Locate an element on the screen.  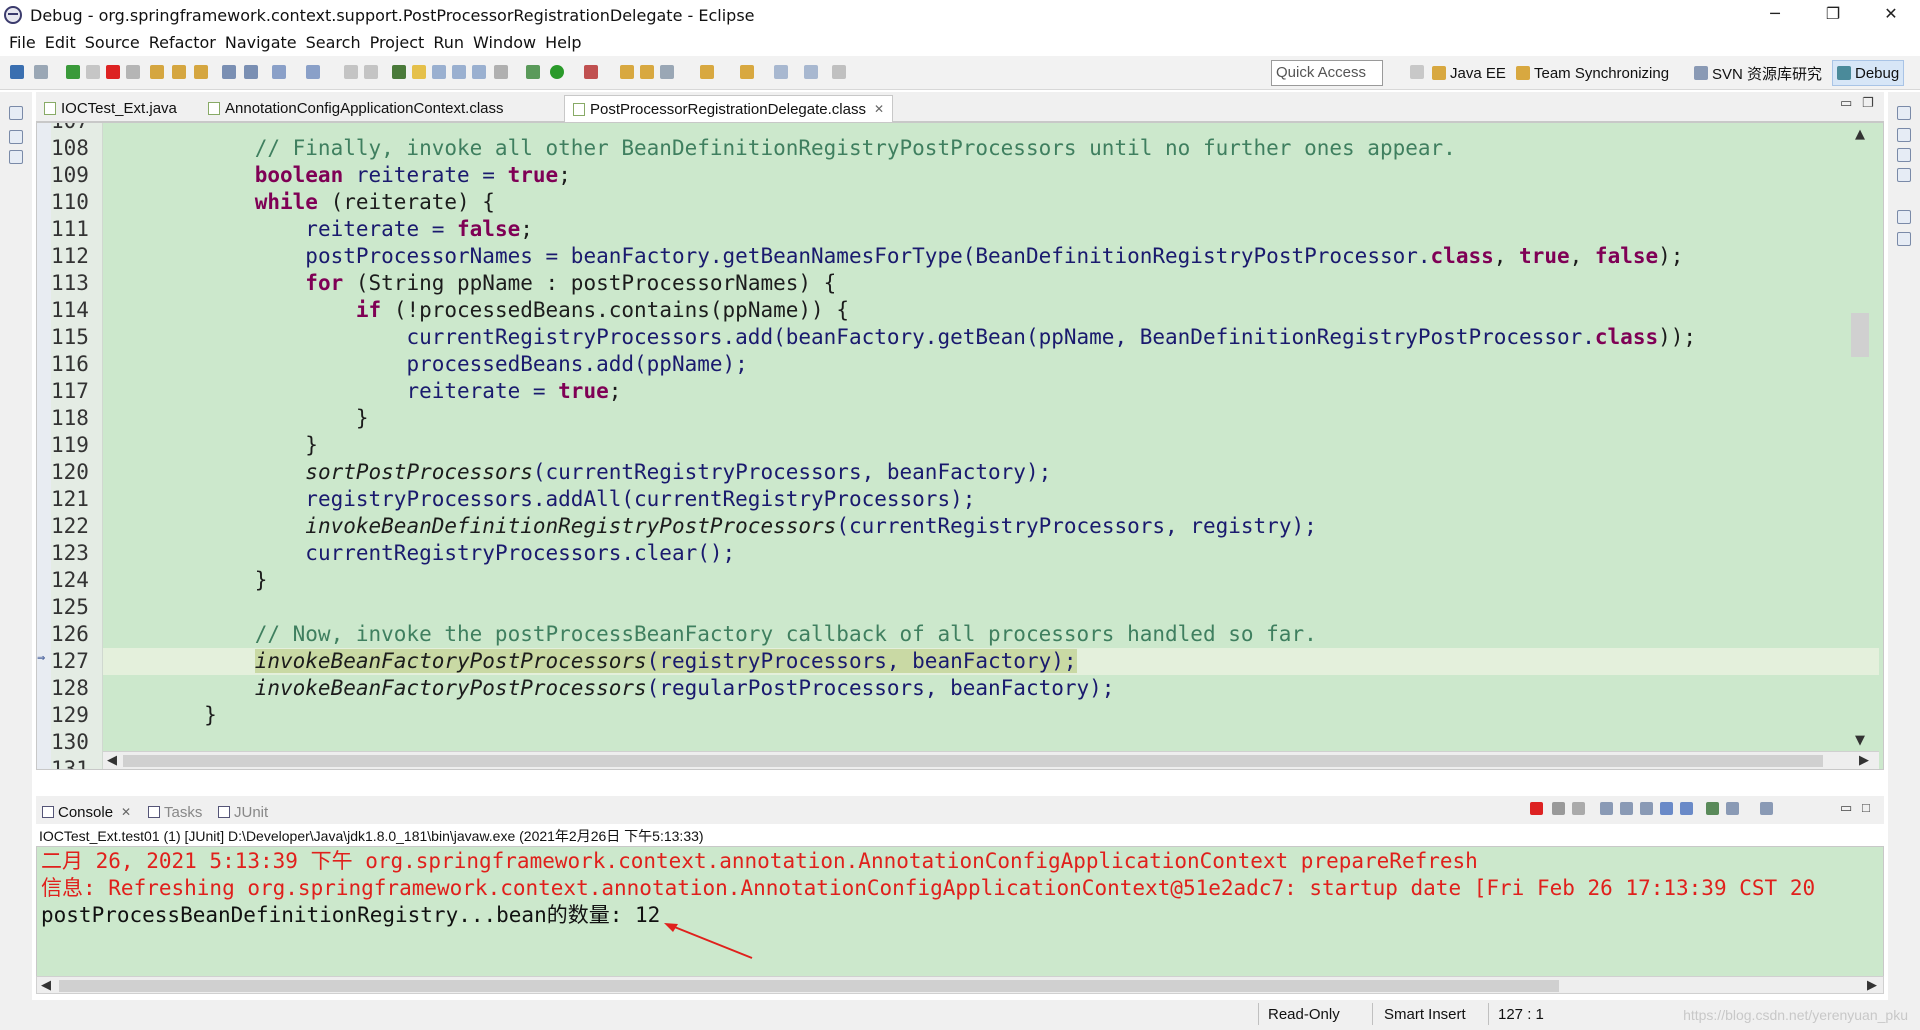
close-button: ✕ is located at coordinates (1891, 15).